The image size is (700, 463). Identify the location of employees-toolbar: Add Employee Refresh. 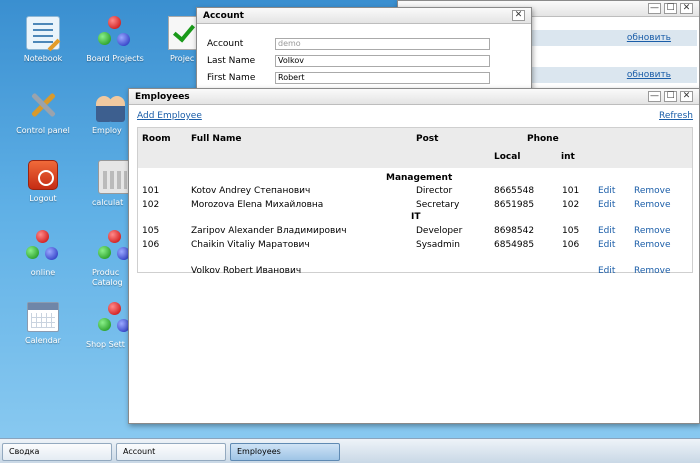
(414, 117).